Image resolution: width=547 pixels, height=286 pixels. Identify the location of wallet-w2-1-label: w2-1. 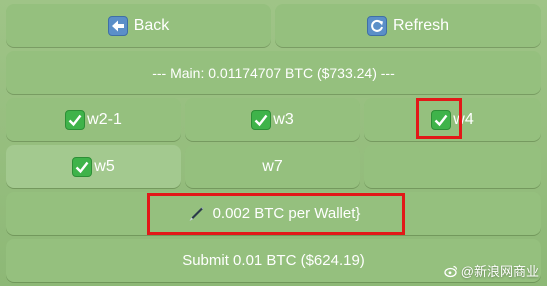
(104, 119).